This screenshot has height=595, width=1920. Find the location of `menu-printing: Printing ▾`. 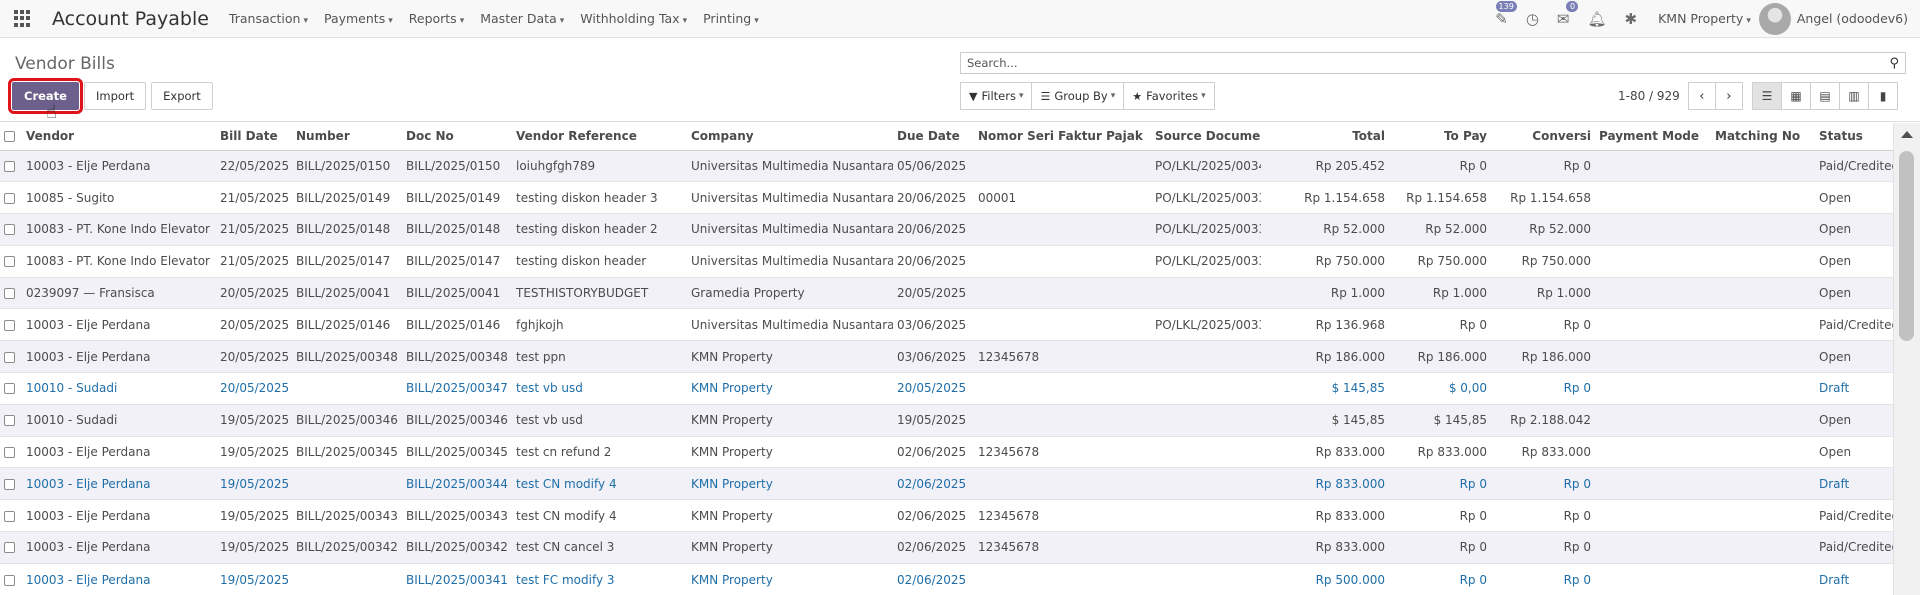

menu-printing: Printing ▾ is located at coordinates (731, 18).